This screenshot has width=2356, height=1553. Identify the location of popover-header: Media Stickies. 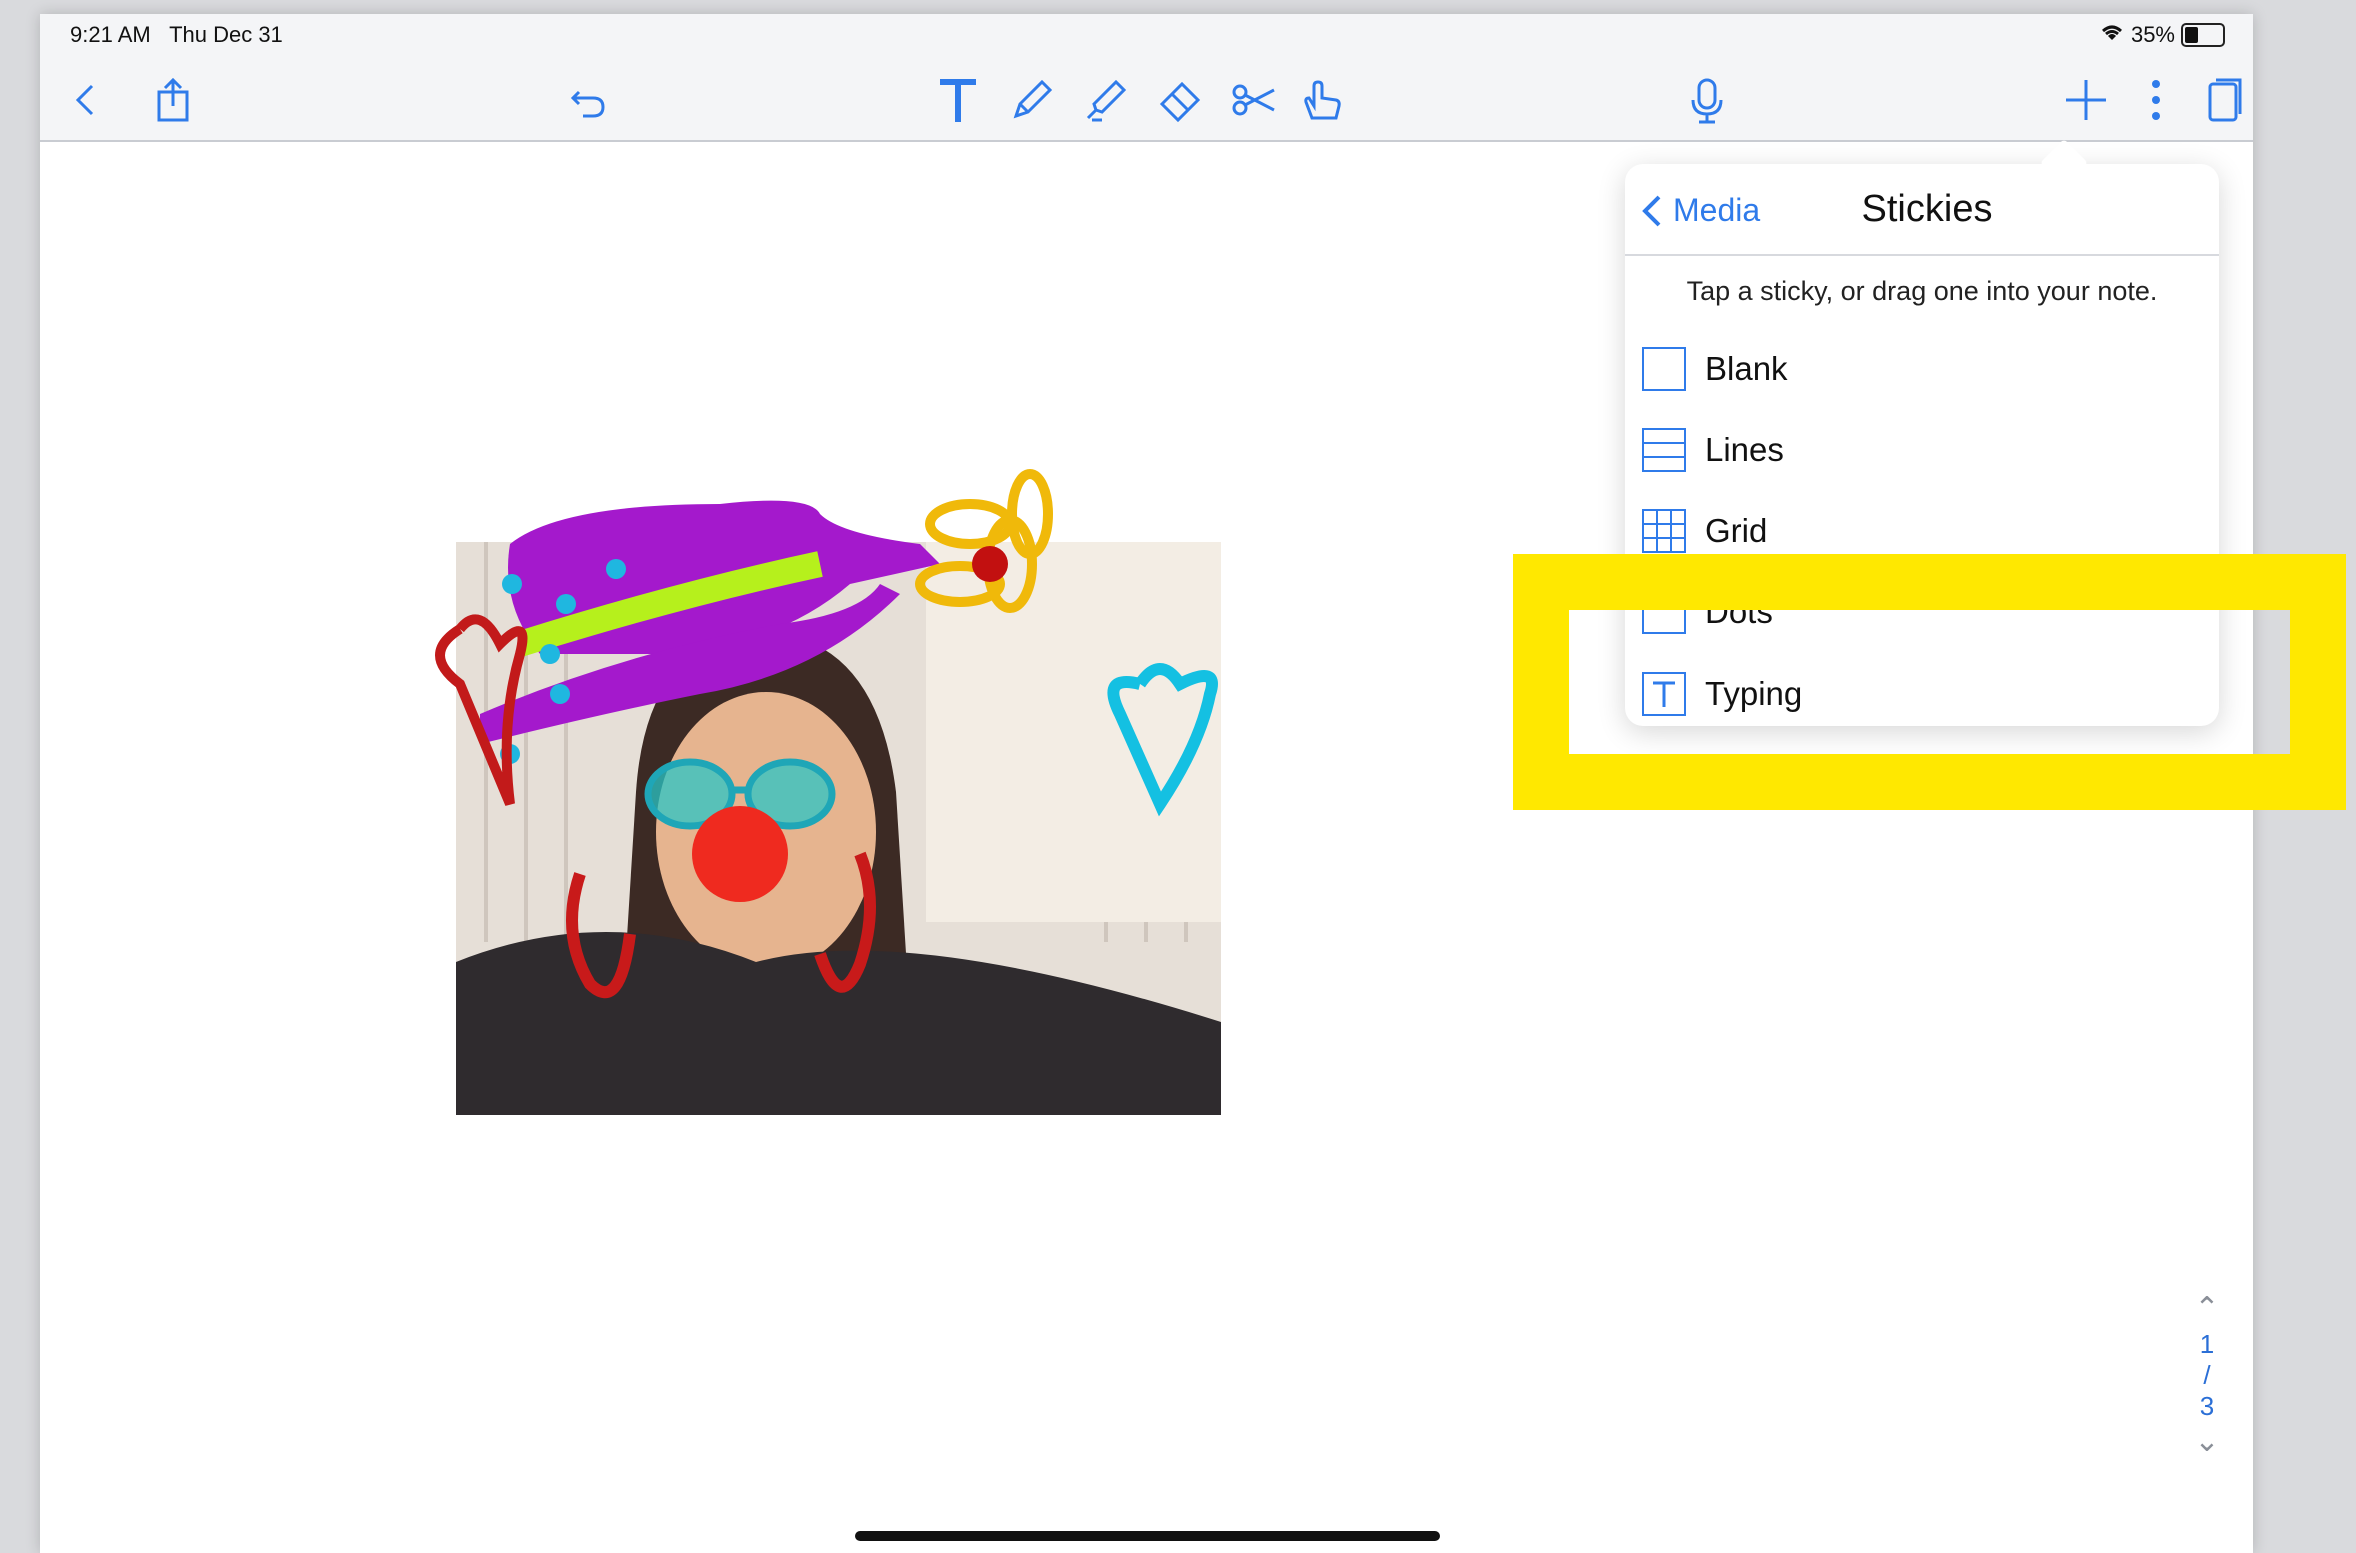
(1922, 210).